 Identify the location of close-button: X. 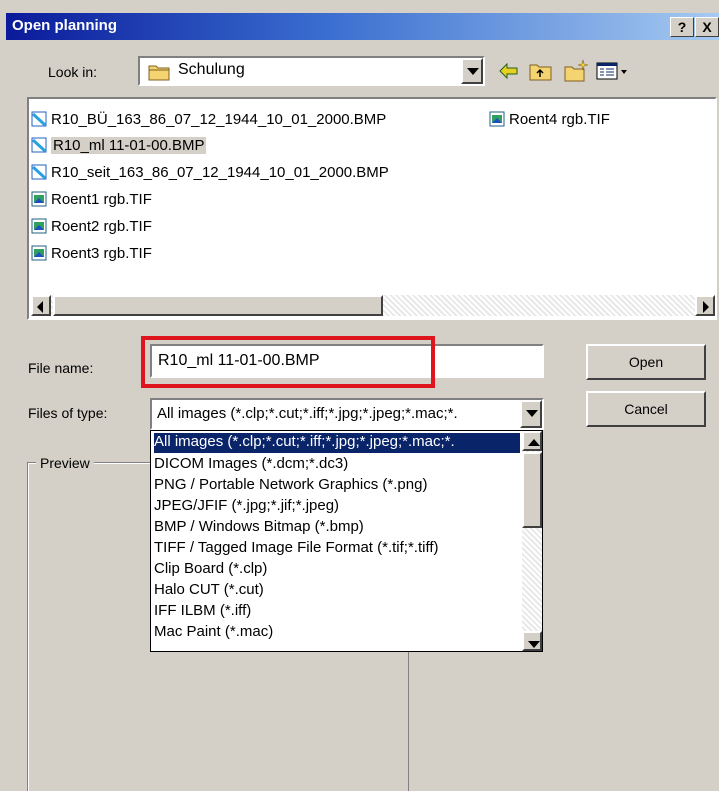
(707, 27).